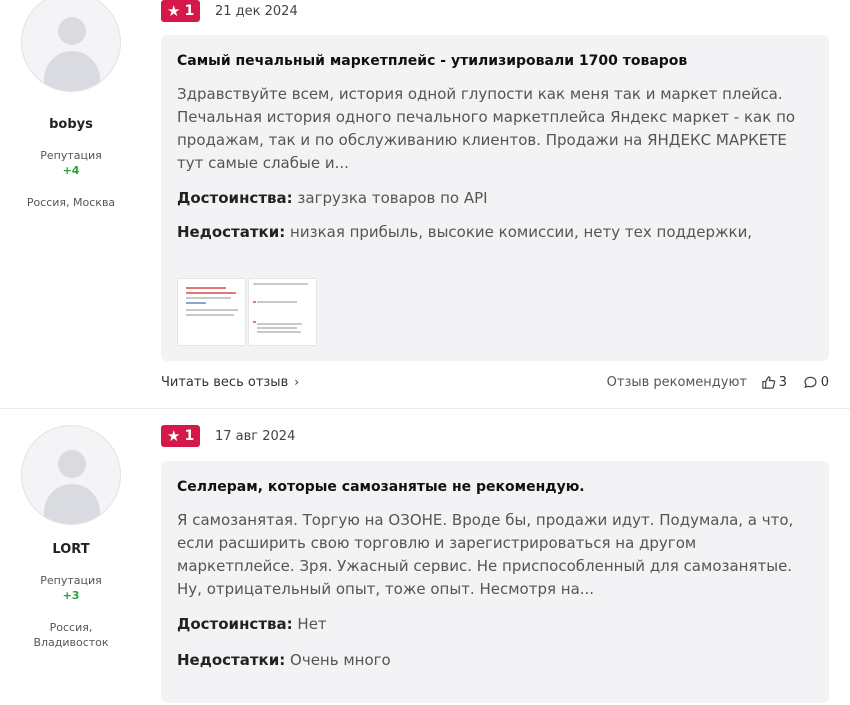 This screenshot has width=850, height=705. I want to click on comment-icon, so click(810, 382).